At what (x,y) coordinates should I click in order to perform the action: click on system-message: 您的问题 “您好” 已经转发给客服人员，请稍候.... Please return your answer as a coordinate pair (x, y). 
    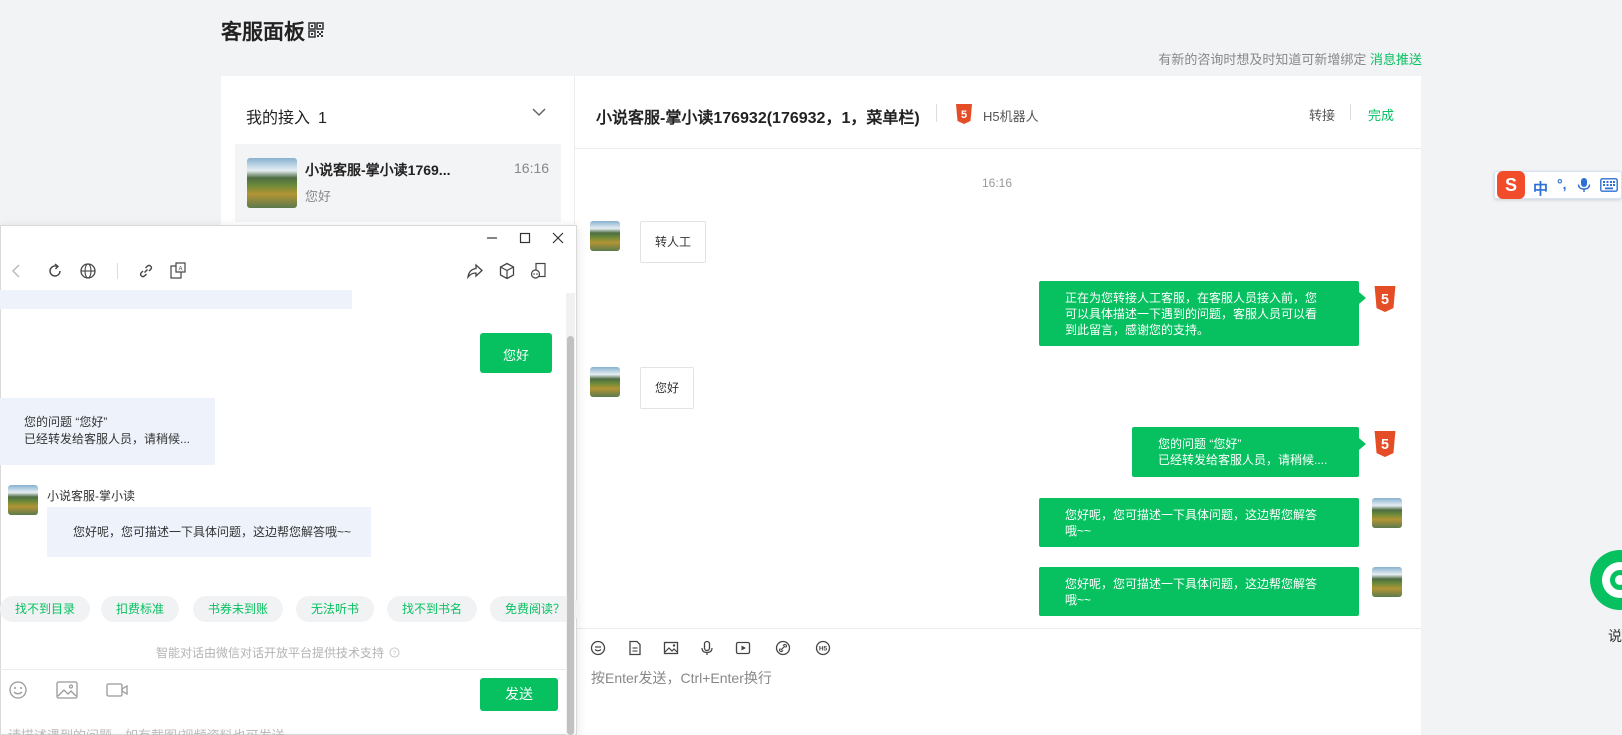
    Looking at the image, I should click on (107, 431).